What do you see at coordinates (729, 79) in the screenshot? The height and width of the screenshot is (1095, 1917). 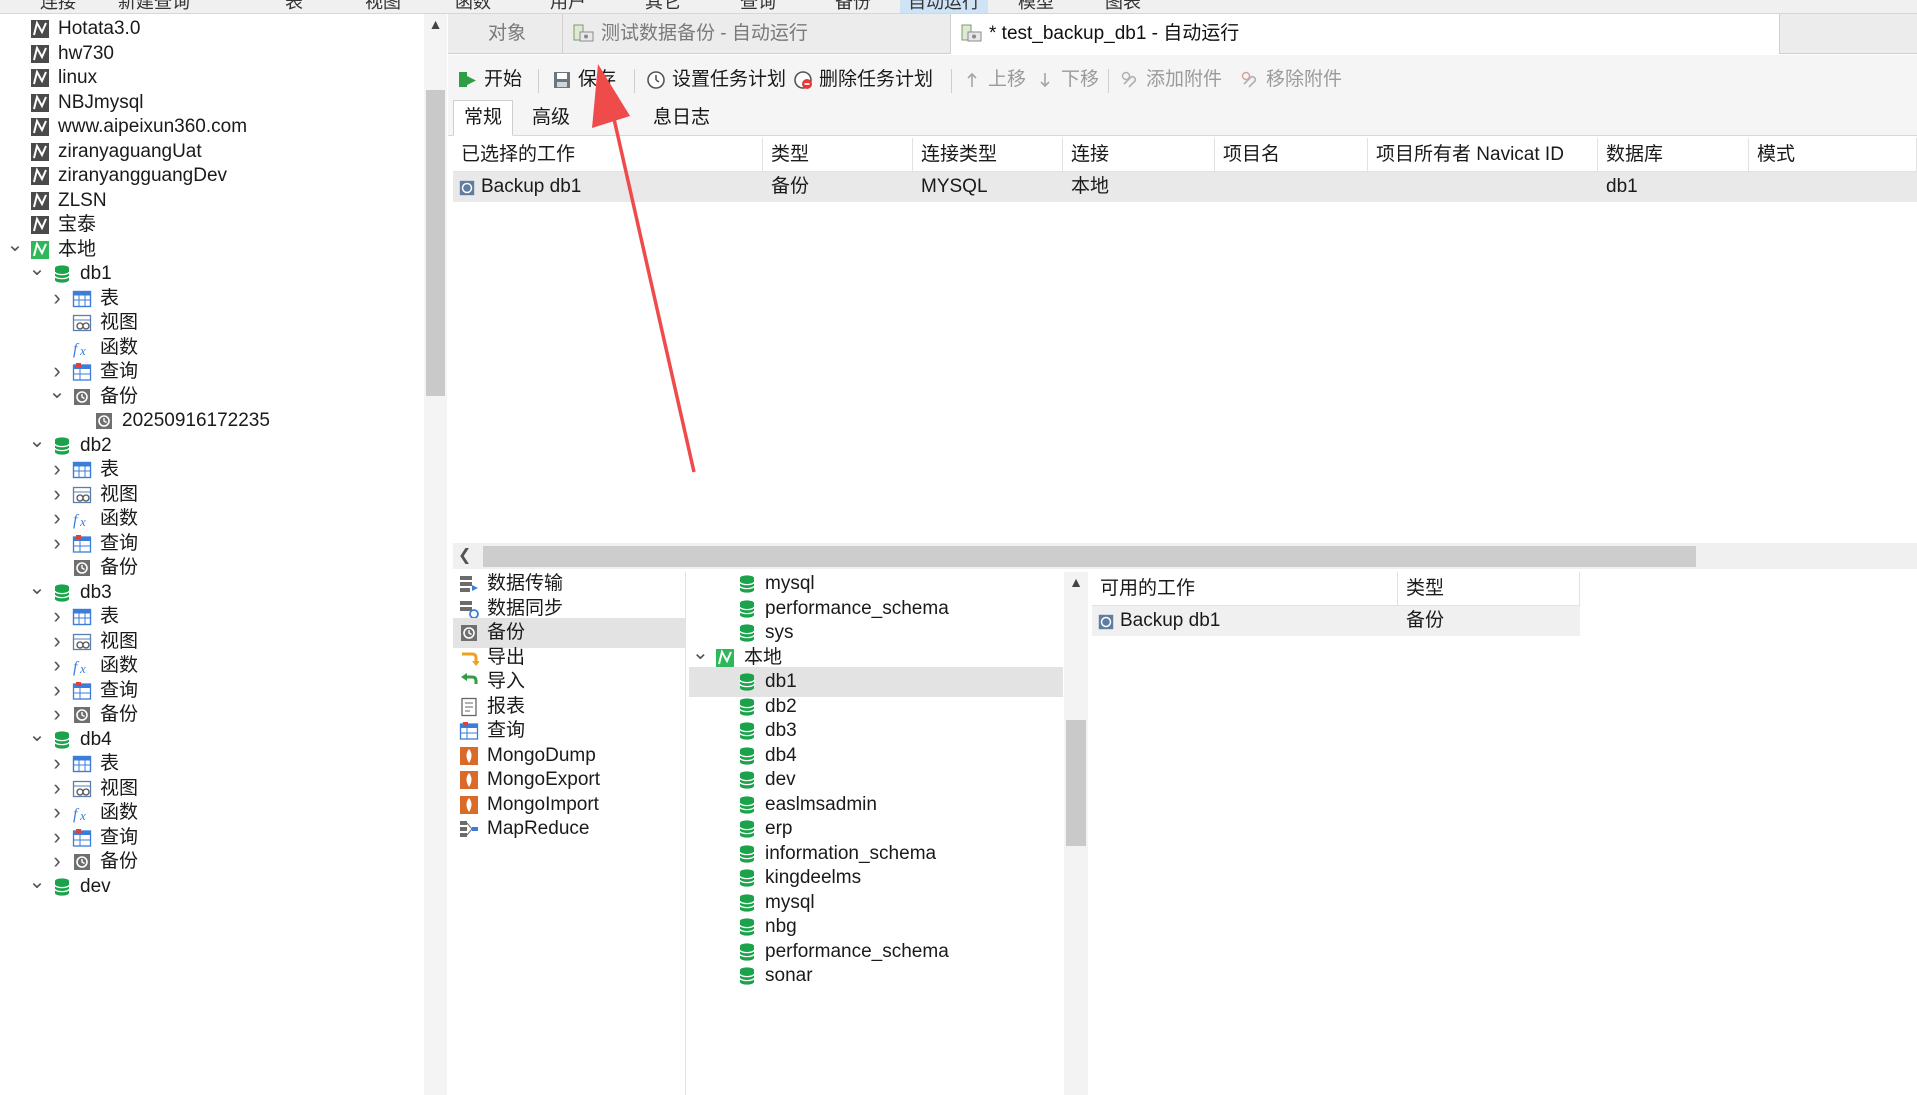 I see `set-schedule-label: 设置任务计划` at bounding box center [729, 79].